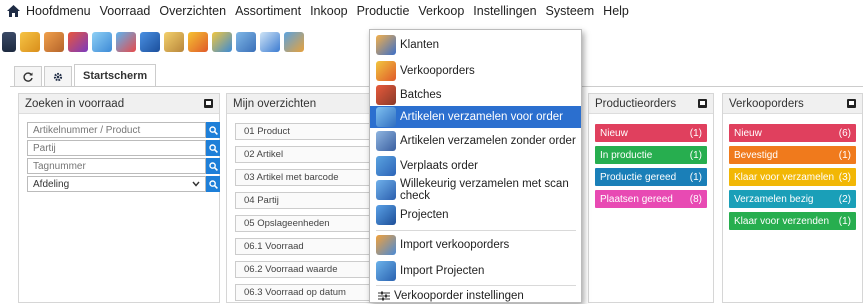  I want to click on dropdown-item-move-order: Verplaats order, so click(475, 166).